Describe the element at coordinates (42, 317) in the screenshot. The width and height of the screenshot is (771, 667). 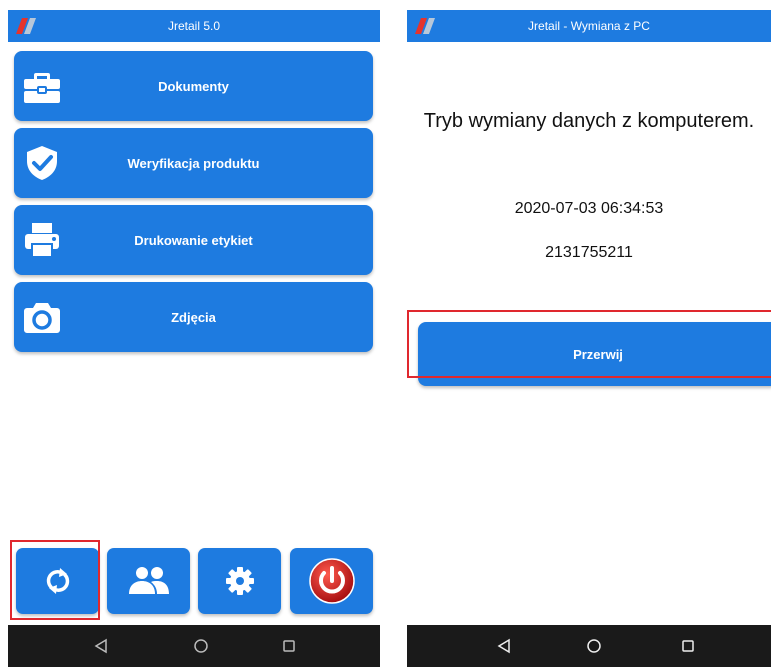
I see `camera-icon` at that location.